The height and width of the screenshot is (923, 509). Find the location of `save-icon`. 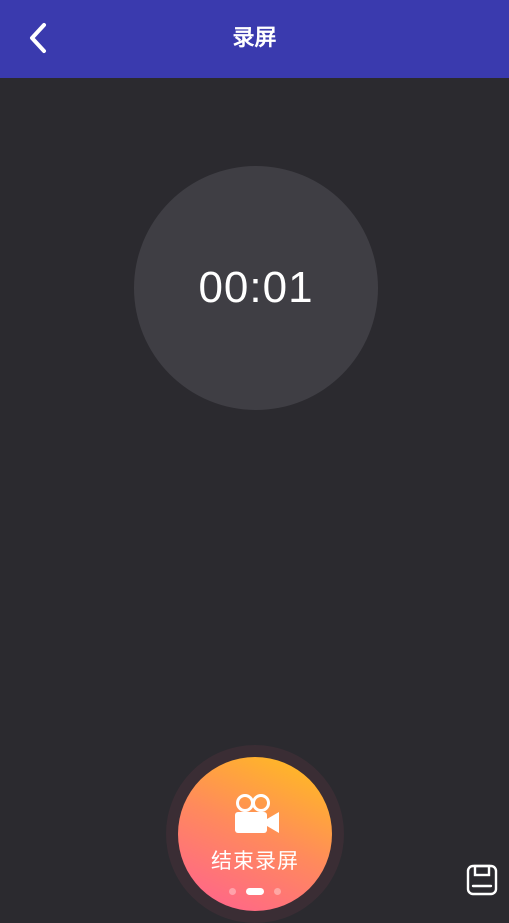

save-icon is located at coordinates (482, 880).